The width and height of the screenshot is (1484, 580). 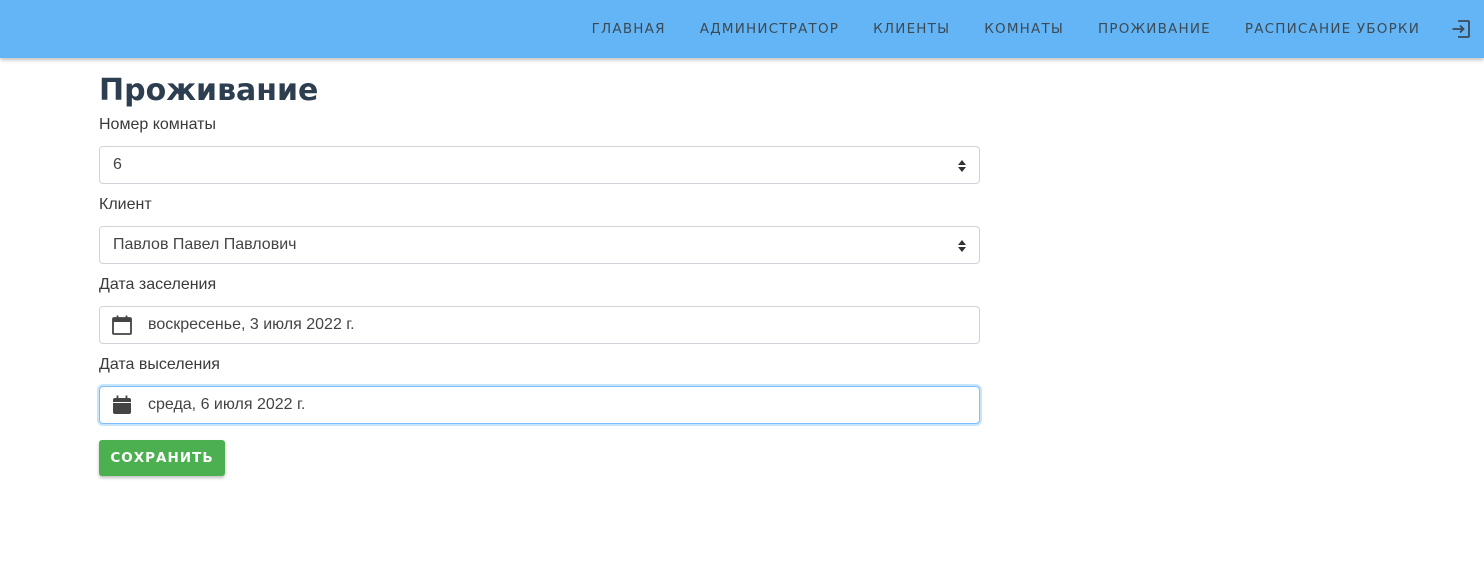 What do you see at coordinates (1154, 29) in the screenshot?
I see `nav-item-accommodation: ПРОЖИВАНИЕ` at bounding box center [1154, 29].